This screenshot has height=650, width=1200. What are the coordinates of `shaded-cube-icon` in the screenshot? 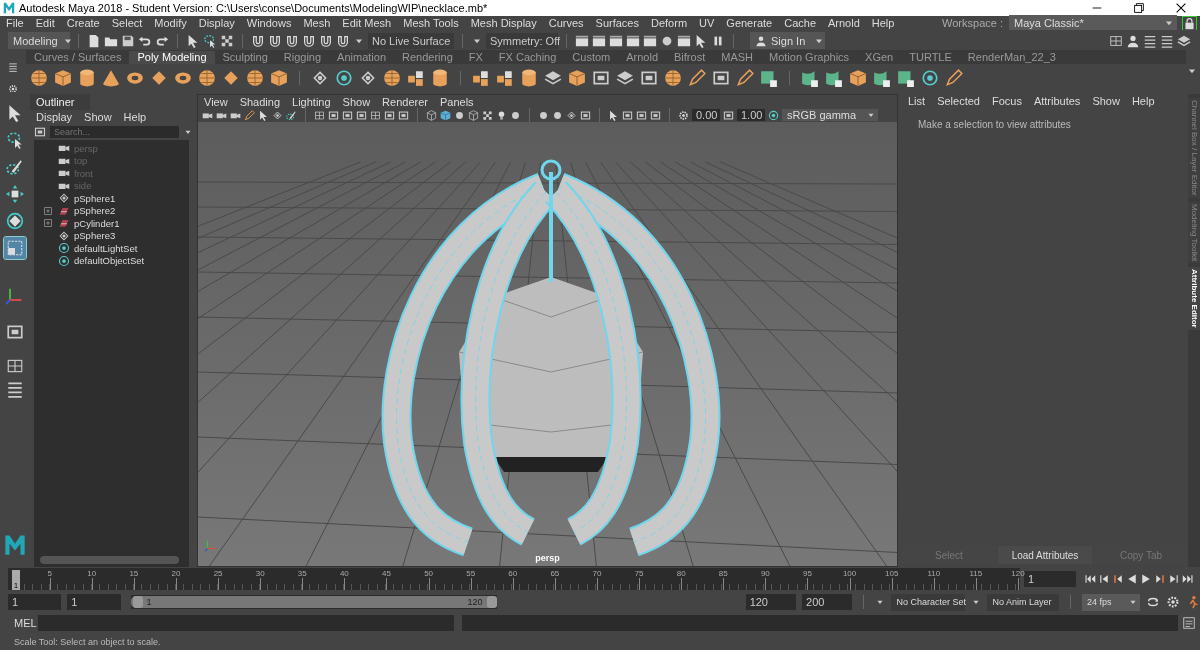 It's located at (445, 115).